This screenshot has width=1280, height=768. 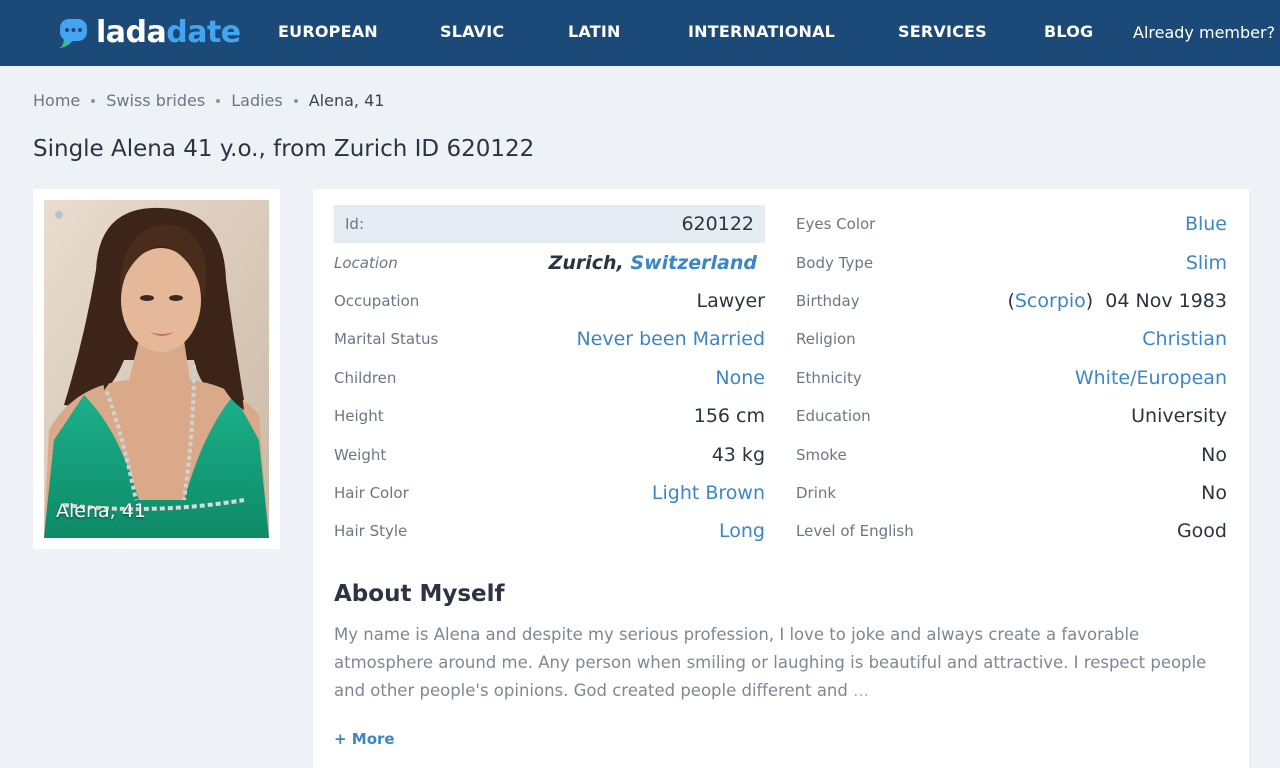 What do you see at coordinates (131, 32) in the screenshot?
I see `logo-text-part1: lada` at bounding box center [131, 32].